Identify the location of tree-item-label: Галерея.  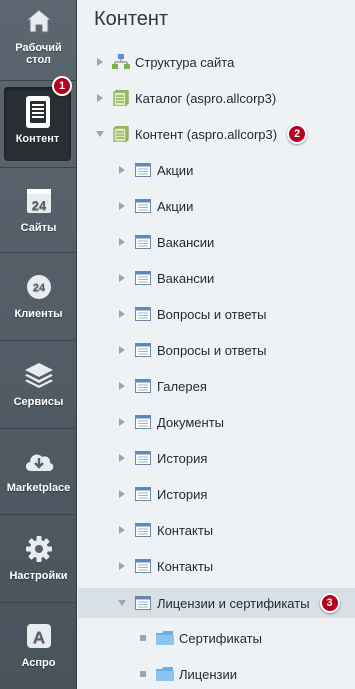
(182, 386).